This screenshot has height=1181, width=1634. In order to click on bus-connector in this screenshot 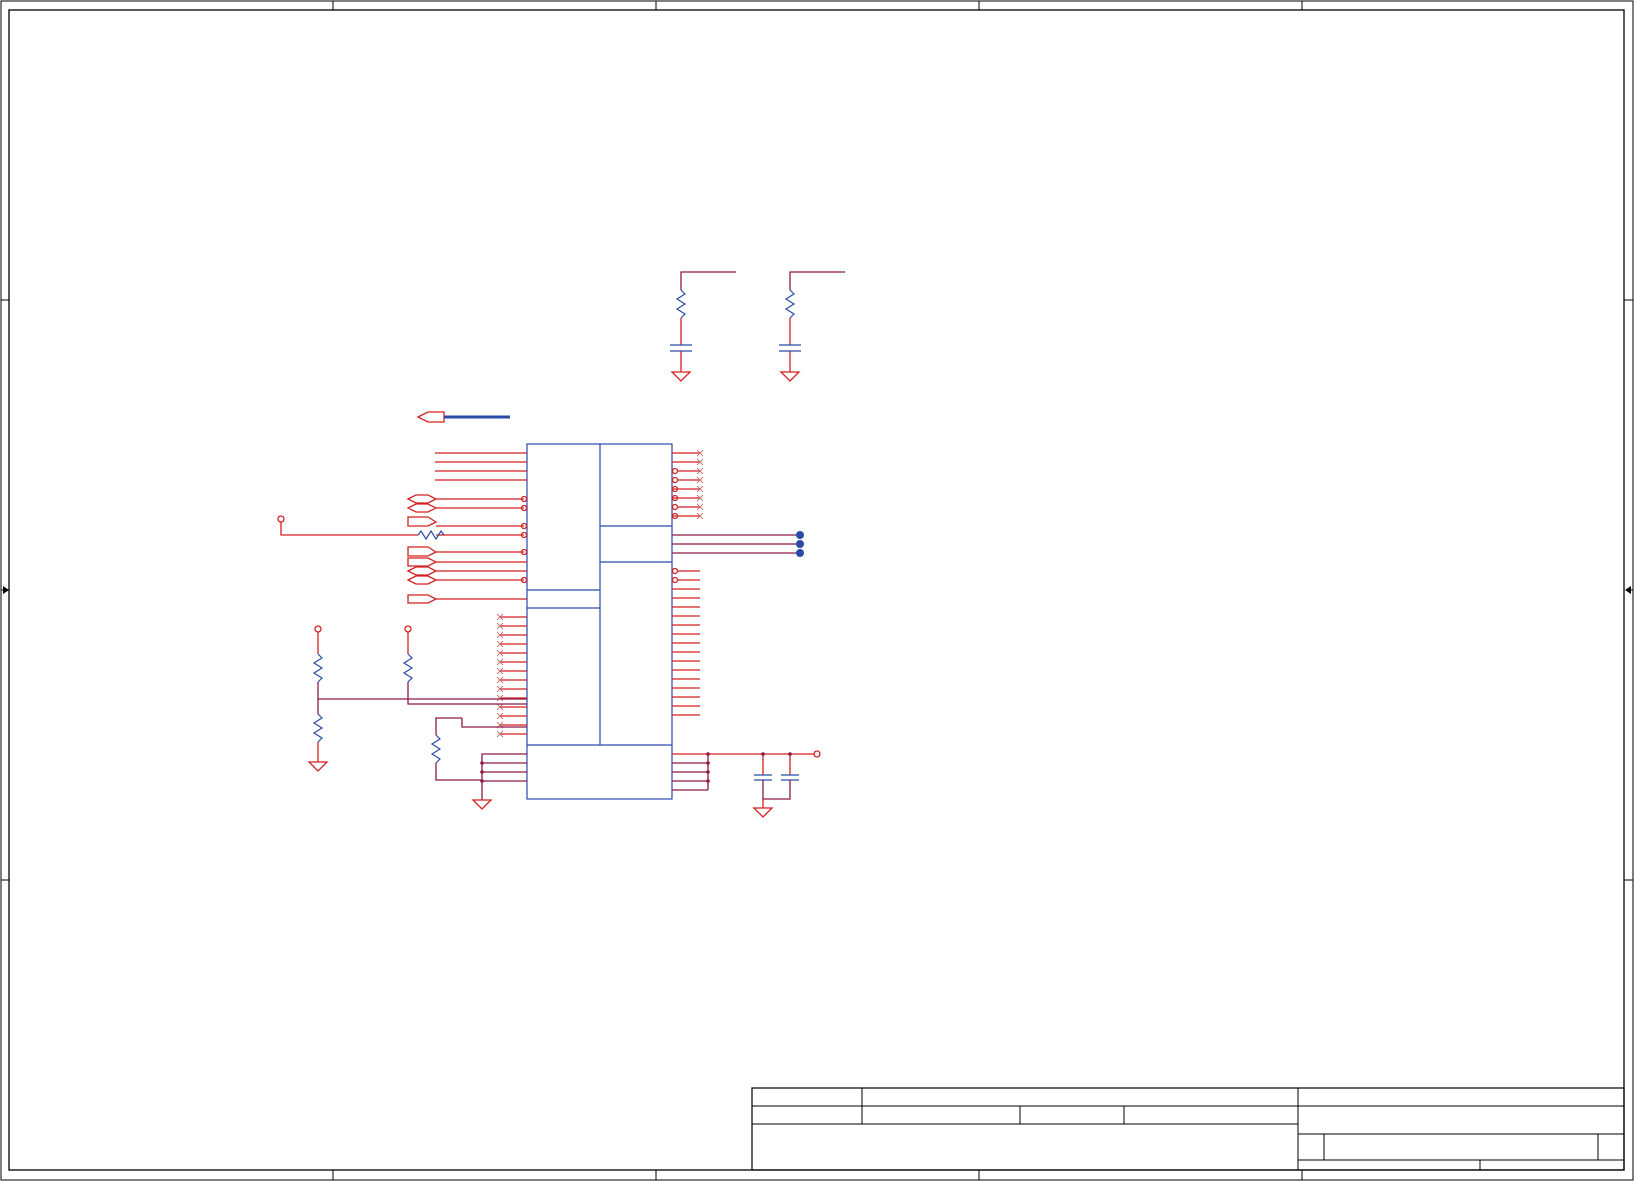, I will do `click(463, 417)`.